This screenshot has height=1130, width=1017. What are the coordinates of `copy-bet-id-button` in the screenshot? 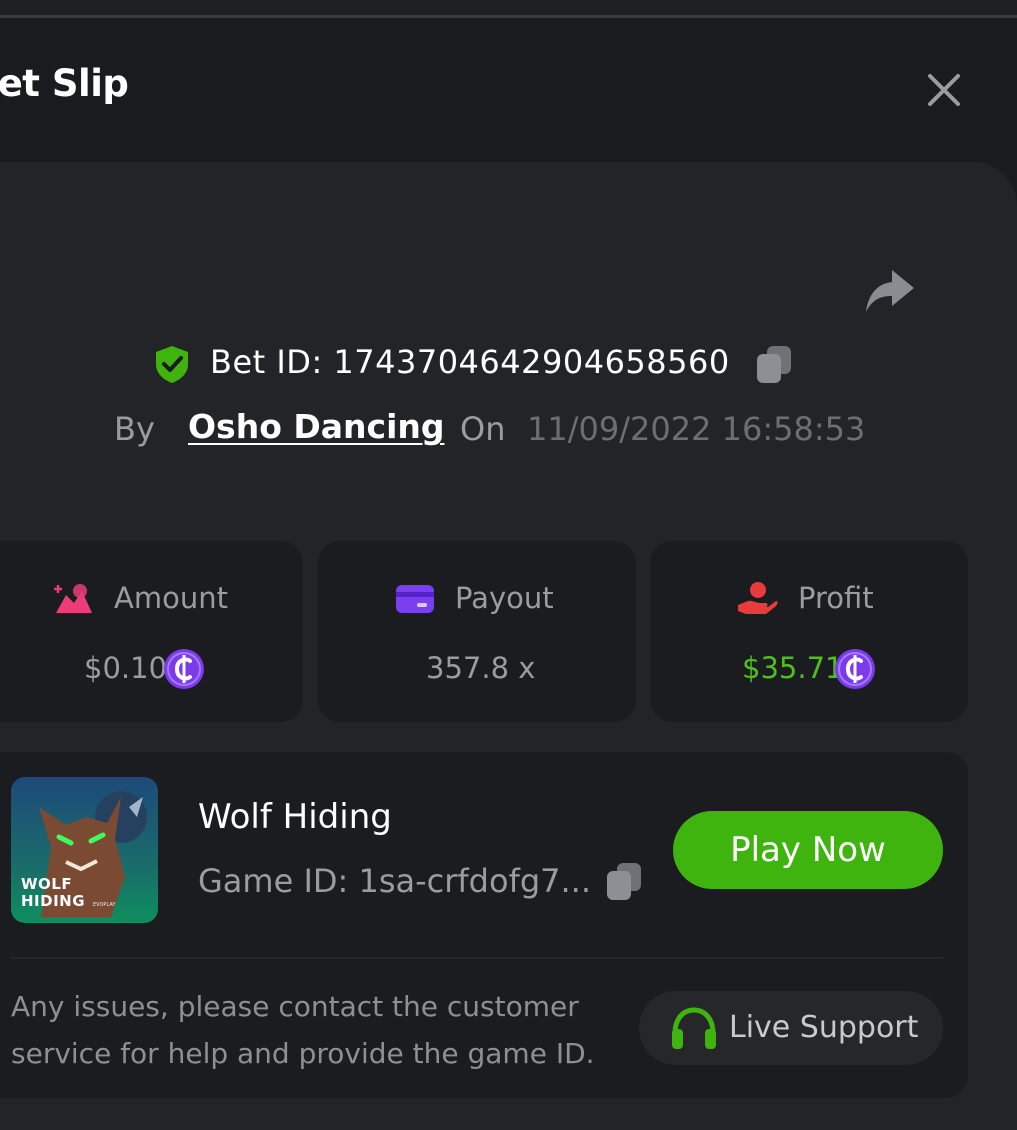 It's located at (775, 364).